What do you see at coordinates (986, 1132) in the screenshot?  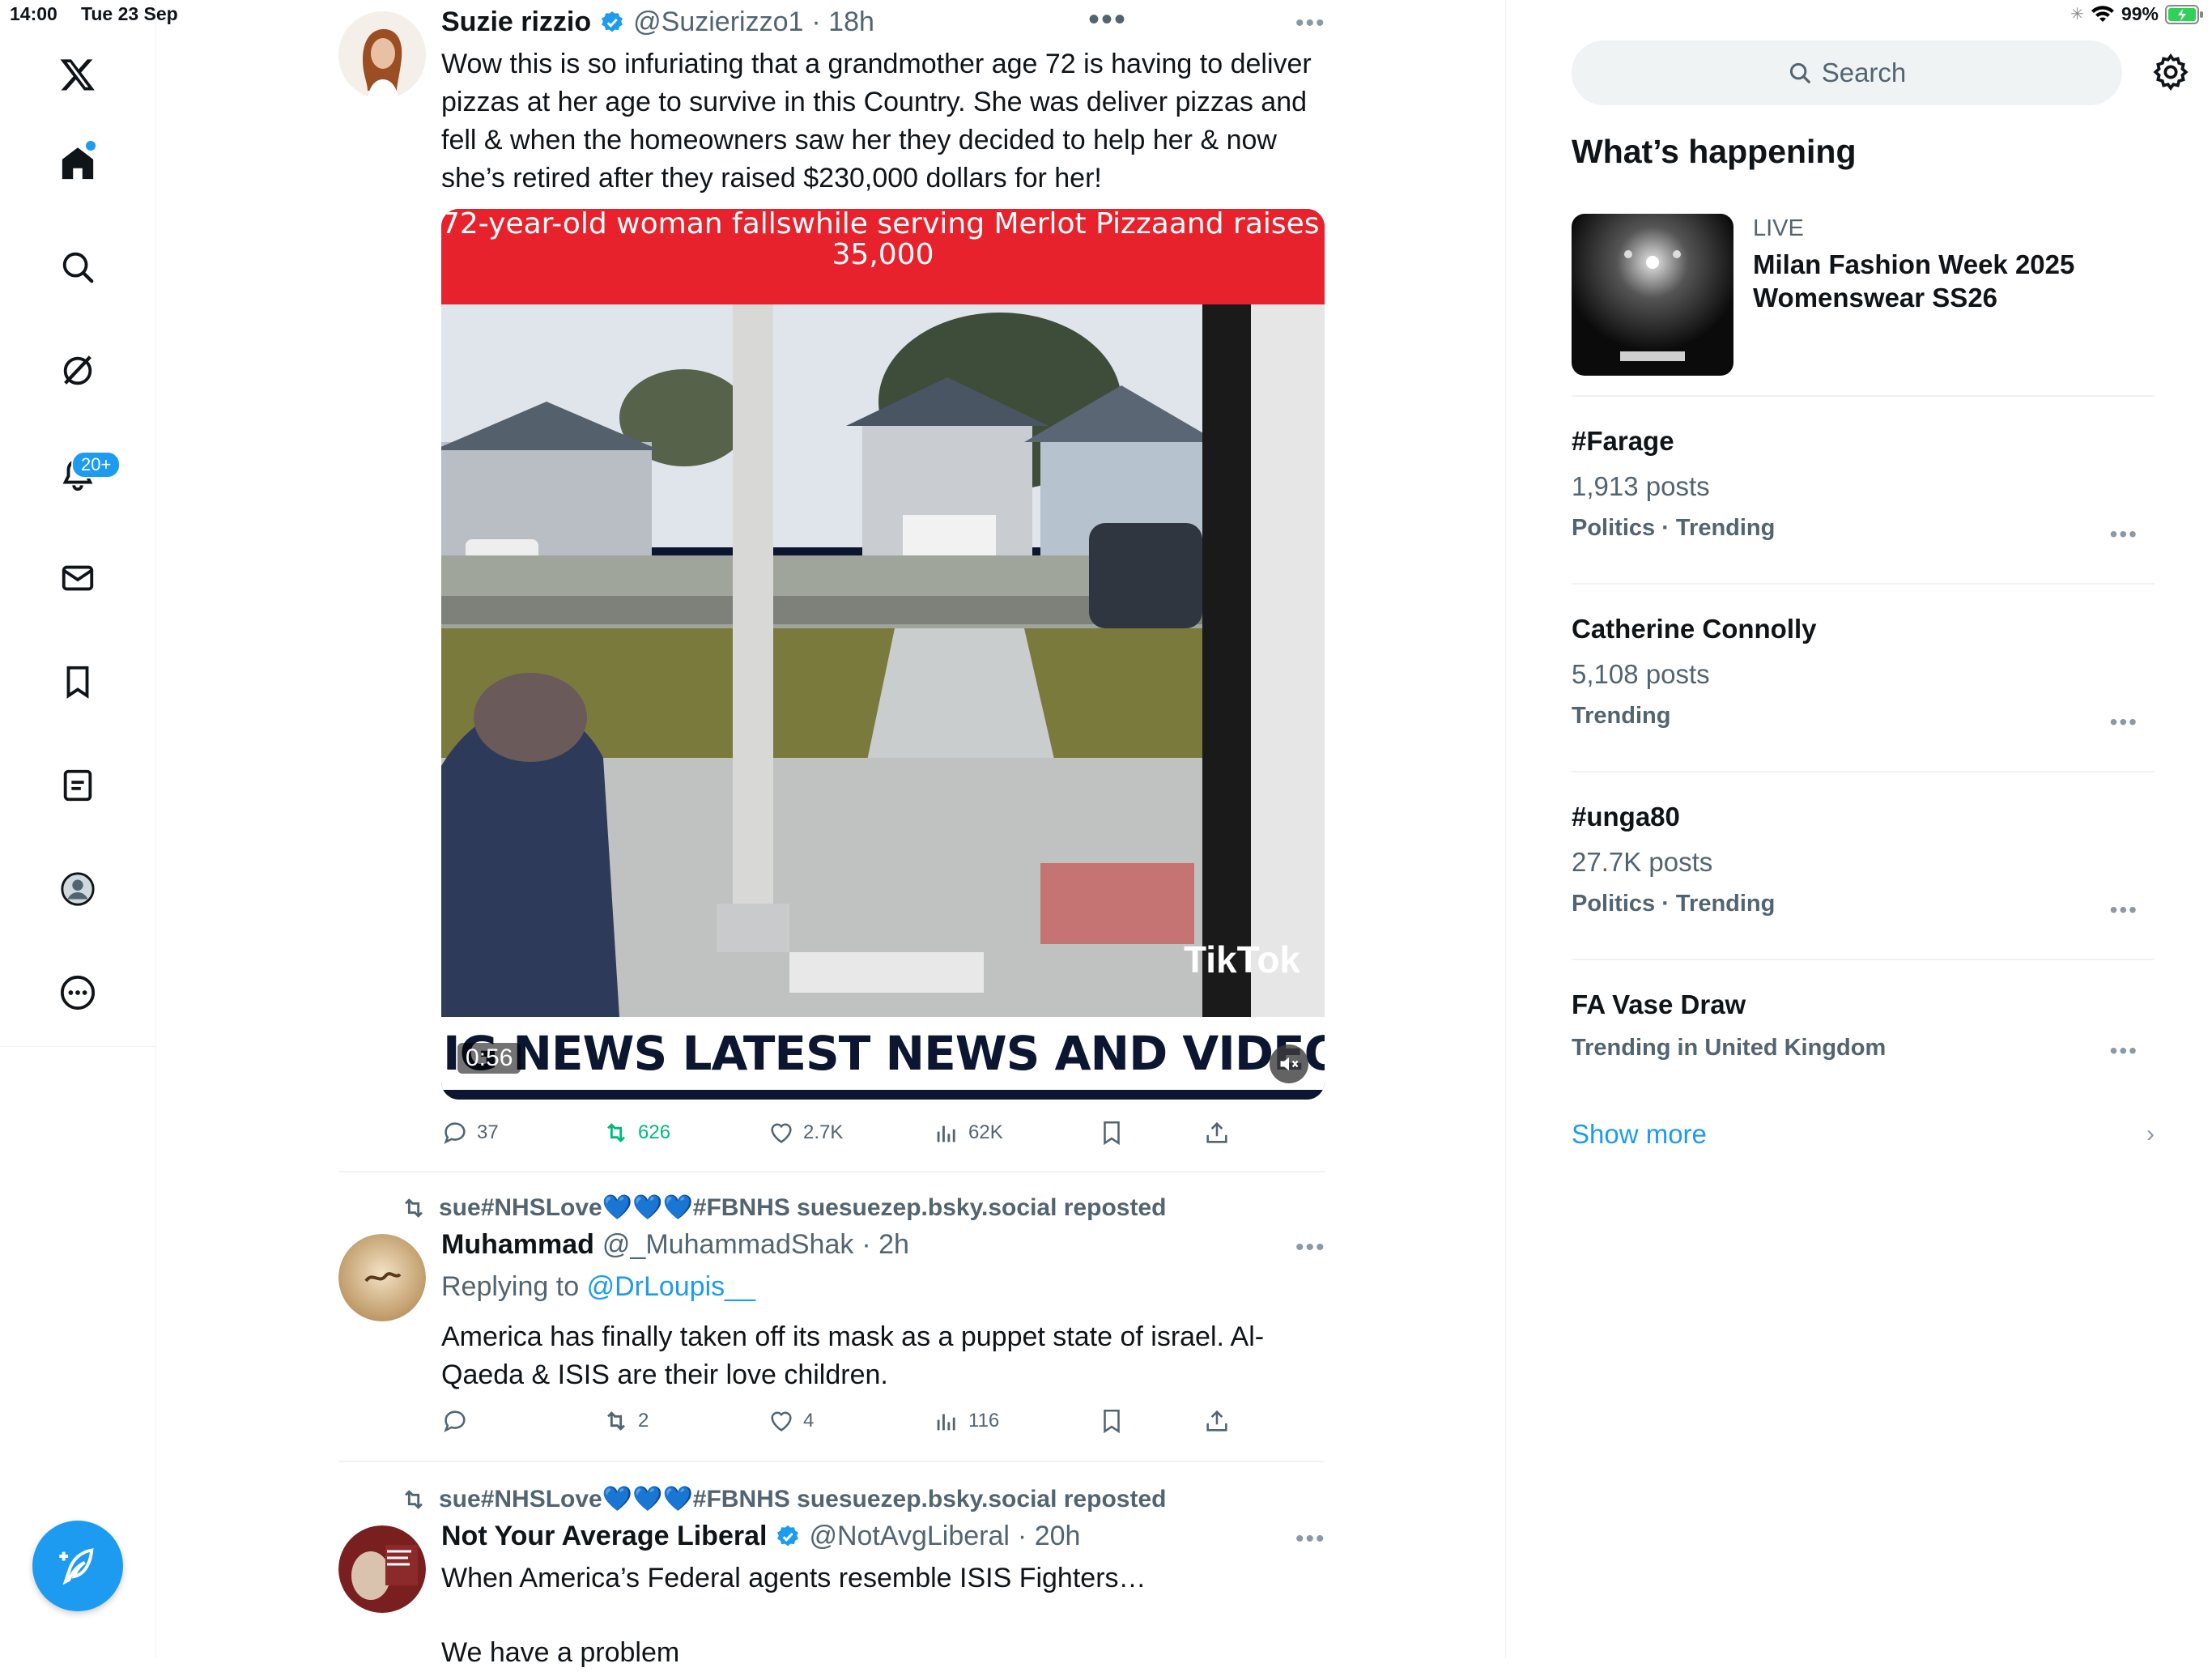 I see `view-count: 62K` at bounding box center [986, 1132].